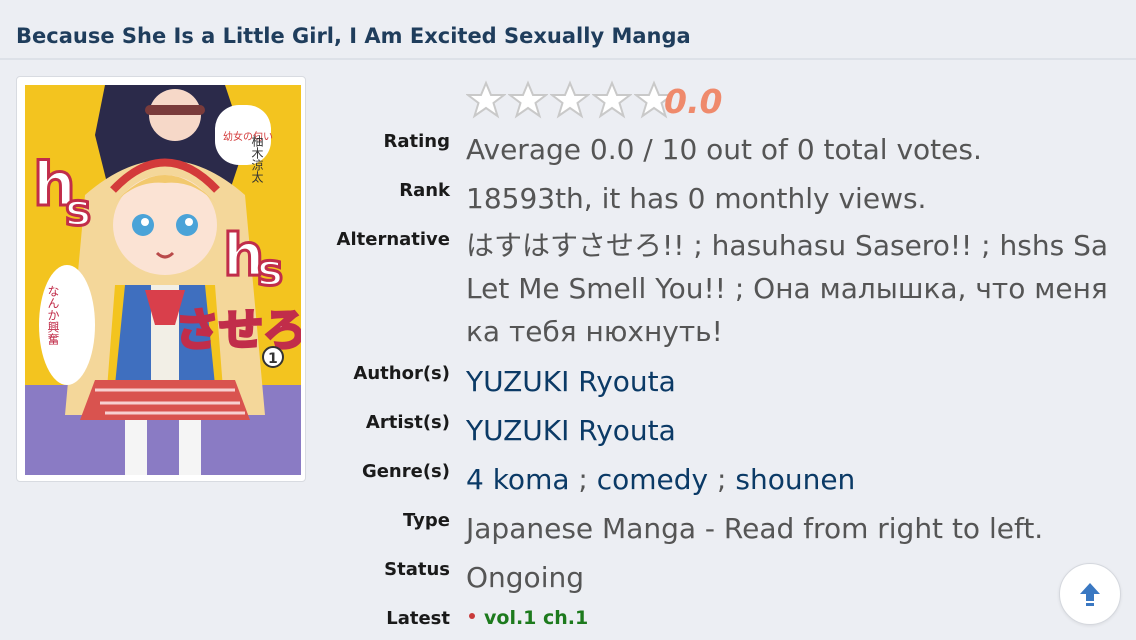 Image resolution: width=1136 pixels, height=640 pixels. I want to click on genre-link-shounen: shounen, so click(795, 479).